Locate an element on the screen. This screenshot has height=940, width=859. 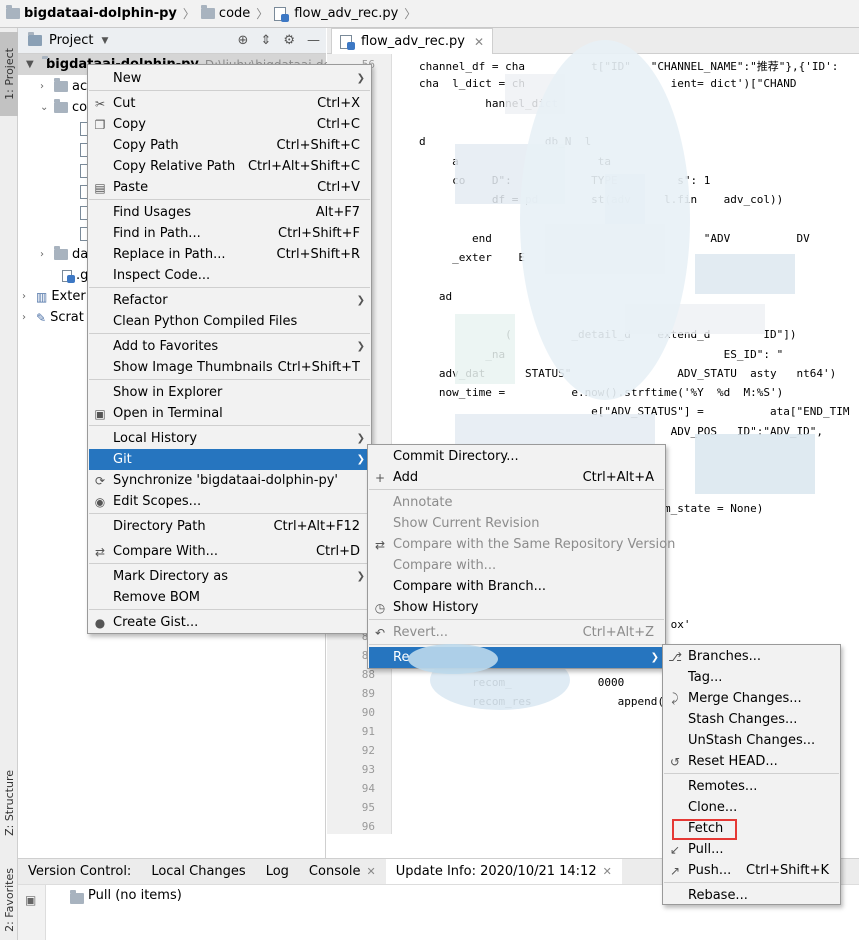
tab-log: Log is located at coordinates (277, 872).